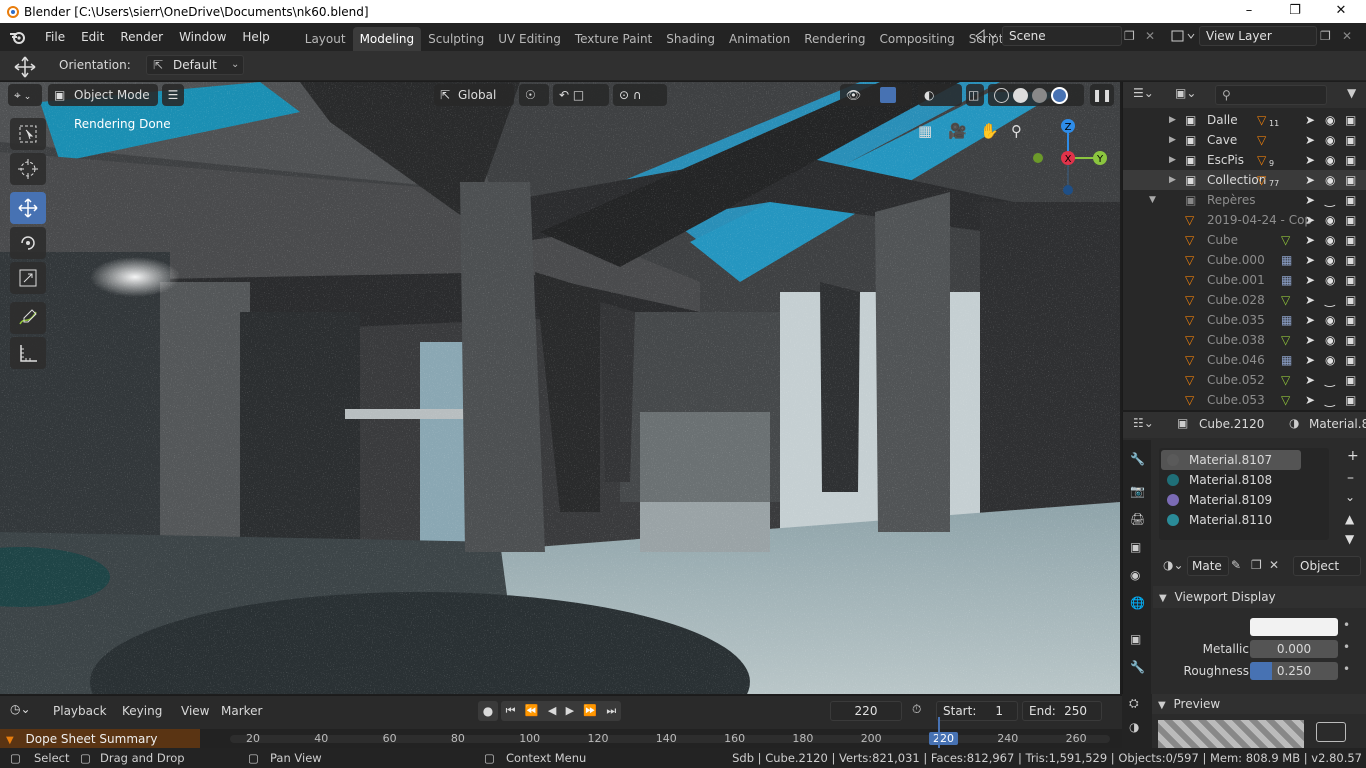 The height and width of the screenshot is (768, 1366). I want to click on play-reverse-icon: ◀, so click(552, 711).